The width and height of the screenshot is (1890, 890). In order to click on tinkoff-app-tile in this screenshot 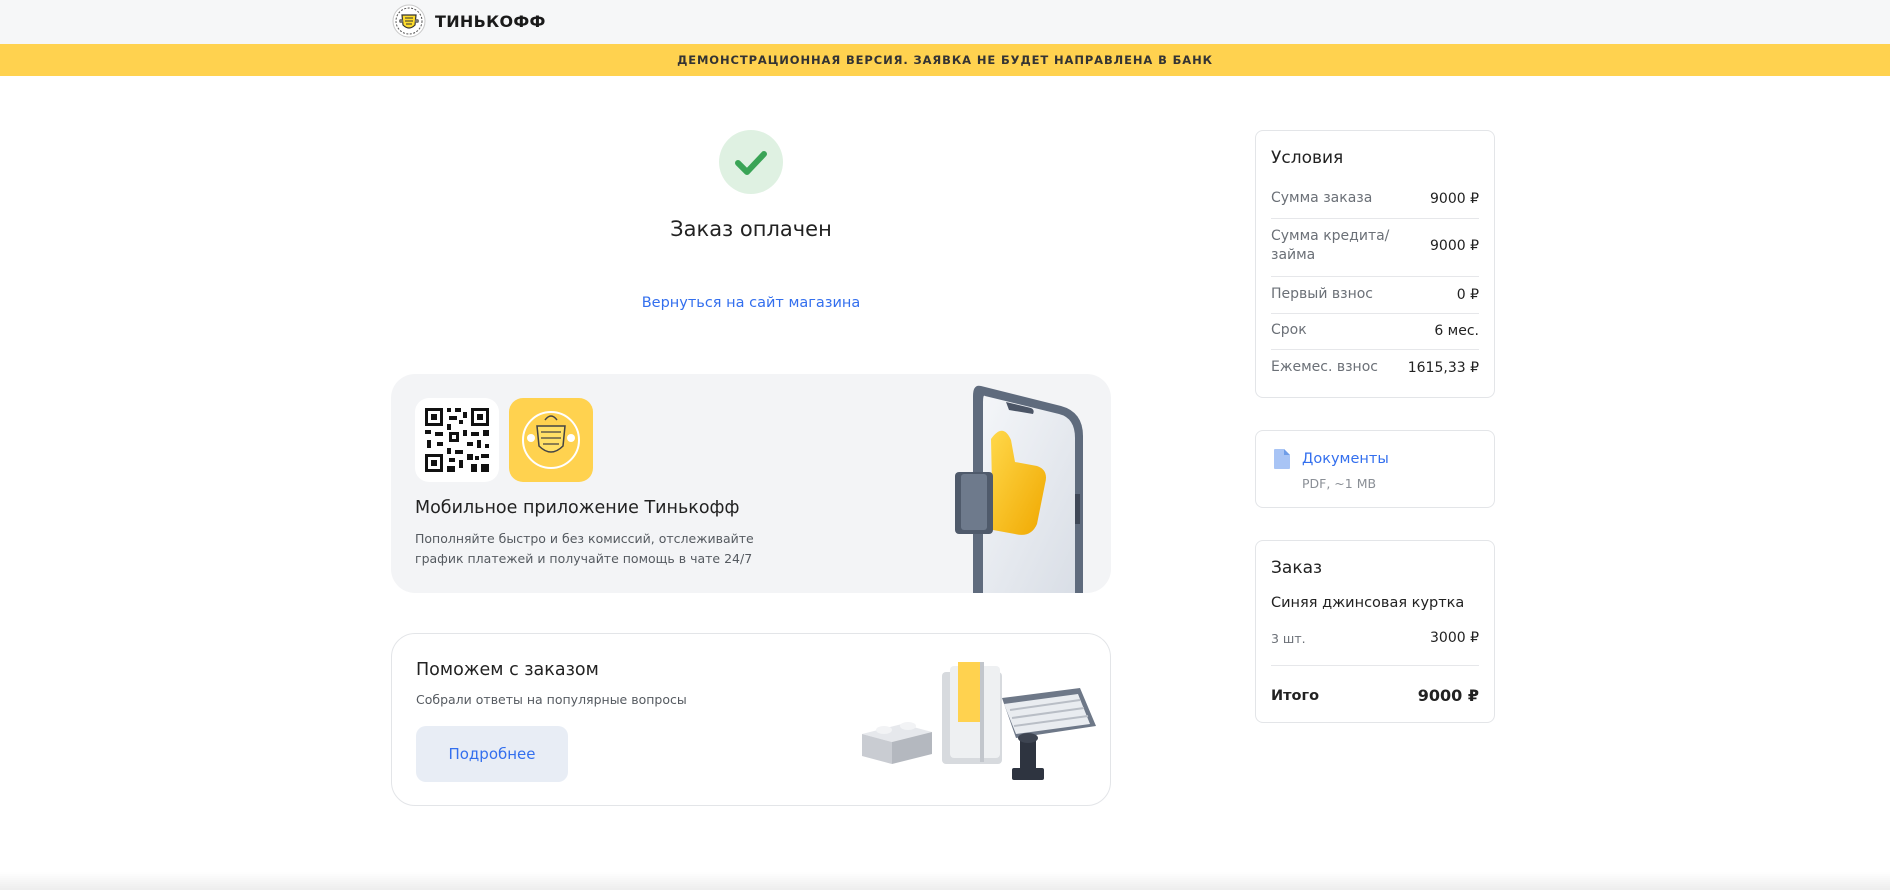, I will do `click(551, 440)`.